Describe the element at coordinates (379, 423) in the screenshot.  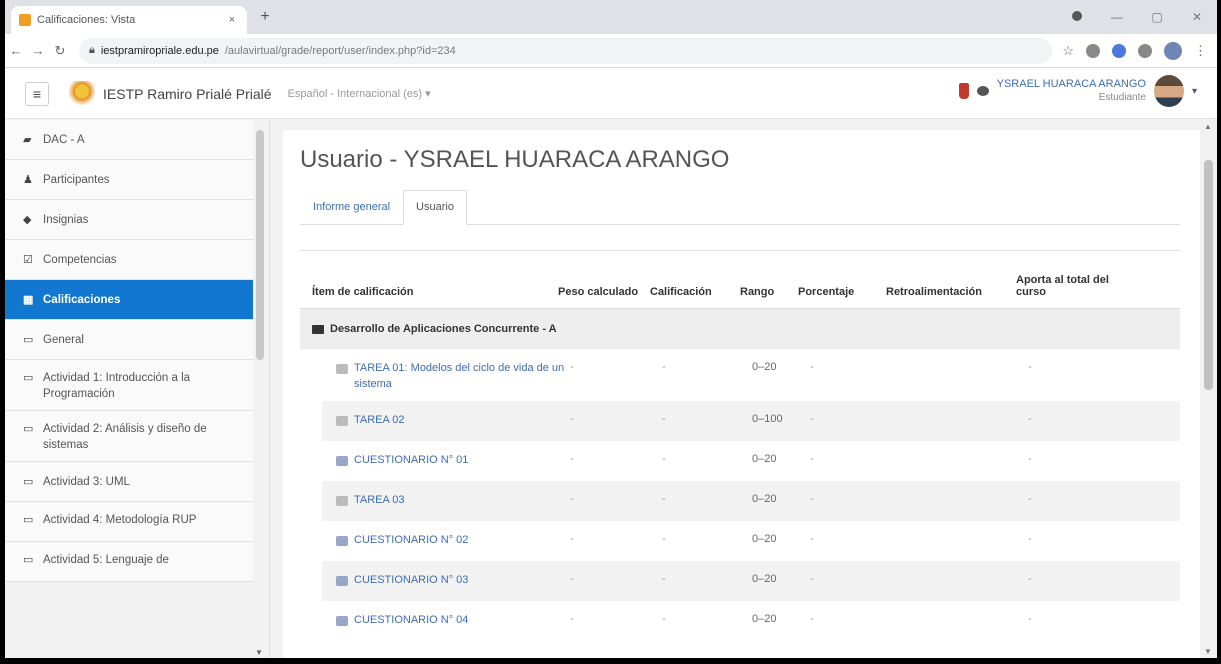
I see `grade-item-link: TAREA 02` at that location.